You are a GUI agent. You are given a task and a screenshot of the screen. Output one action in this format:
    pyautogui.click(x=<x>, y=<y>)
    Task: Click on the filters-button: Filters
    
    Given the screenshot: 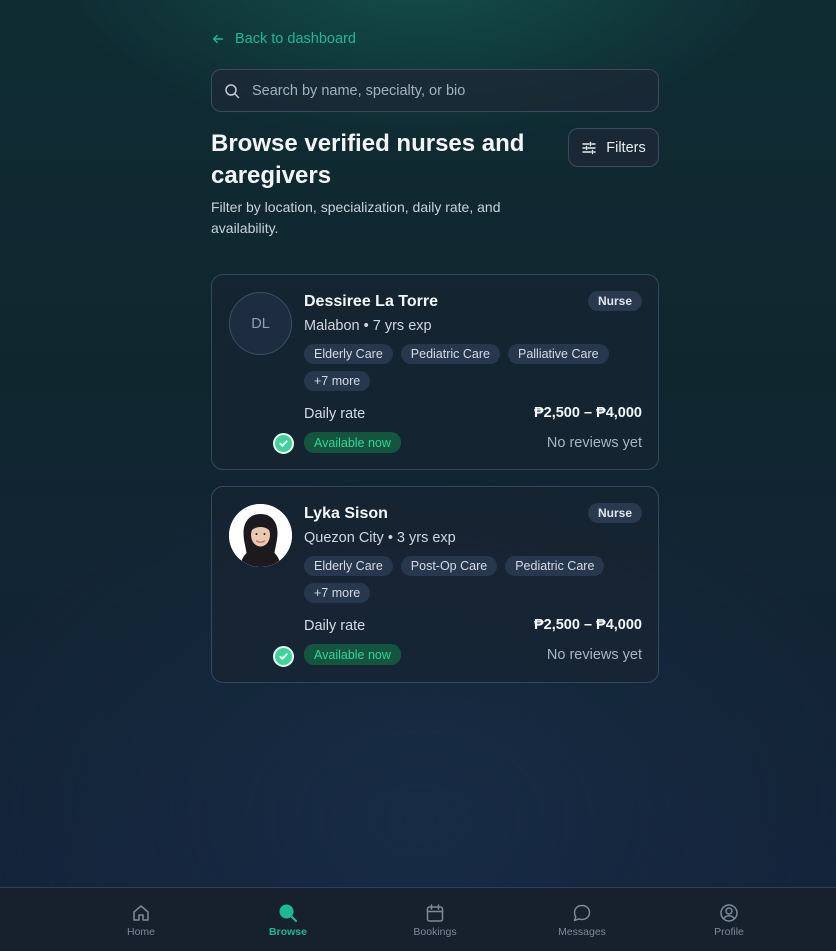 What is the action you would take?
    pyautogui.click(x=613, y=147)
    